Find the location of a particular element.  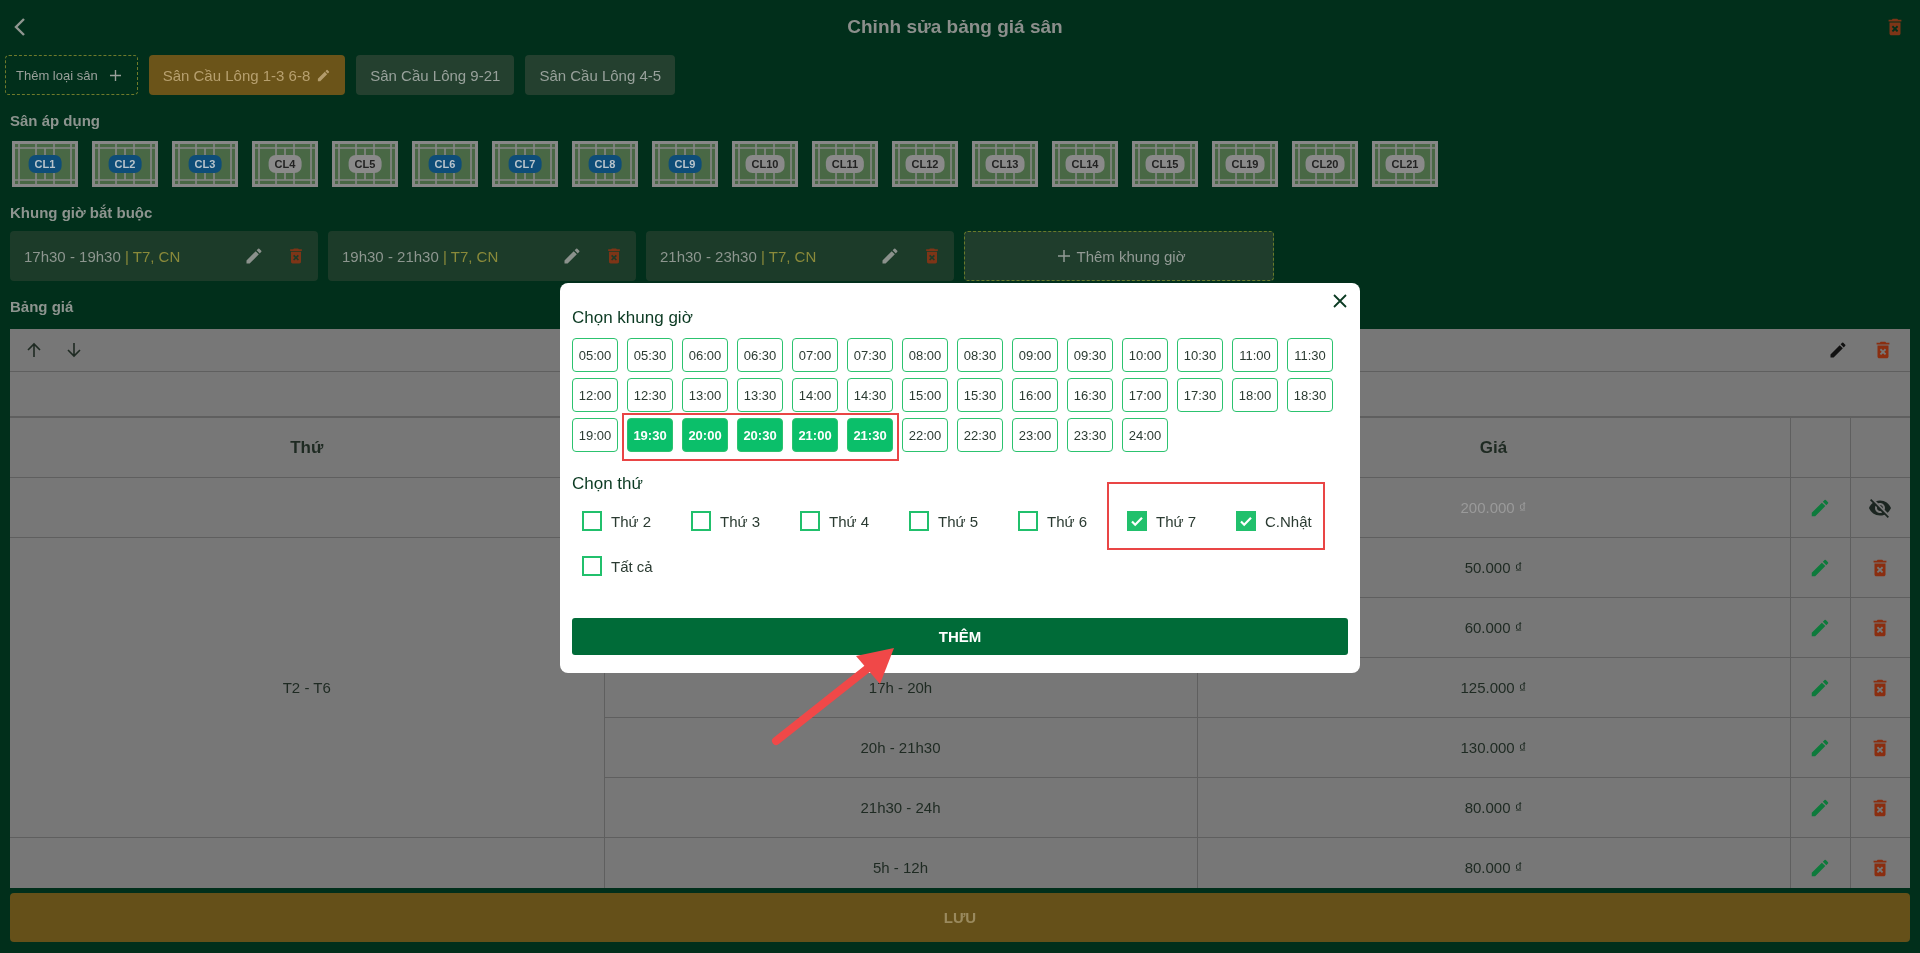

time-chip: 11:00 is located at coordinates (1255, 355).